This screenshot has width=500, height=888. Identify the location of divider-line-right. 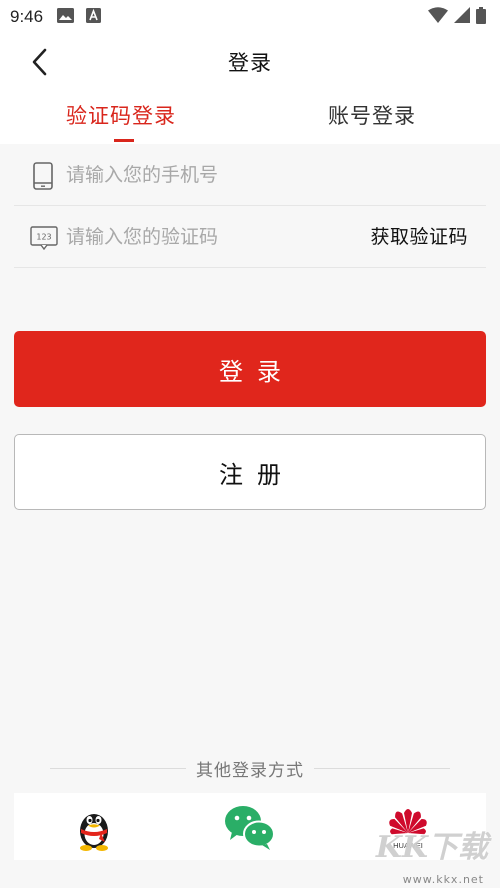
(382, 768).